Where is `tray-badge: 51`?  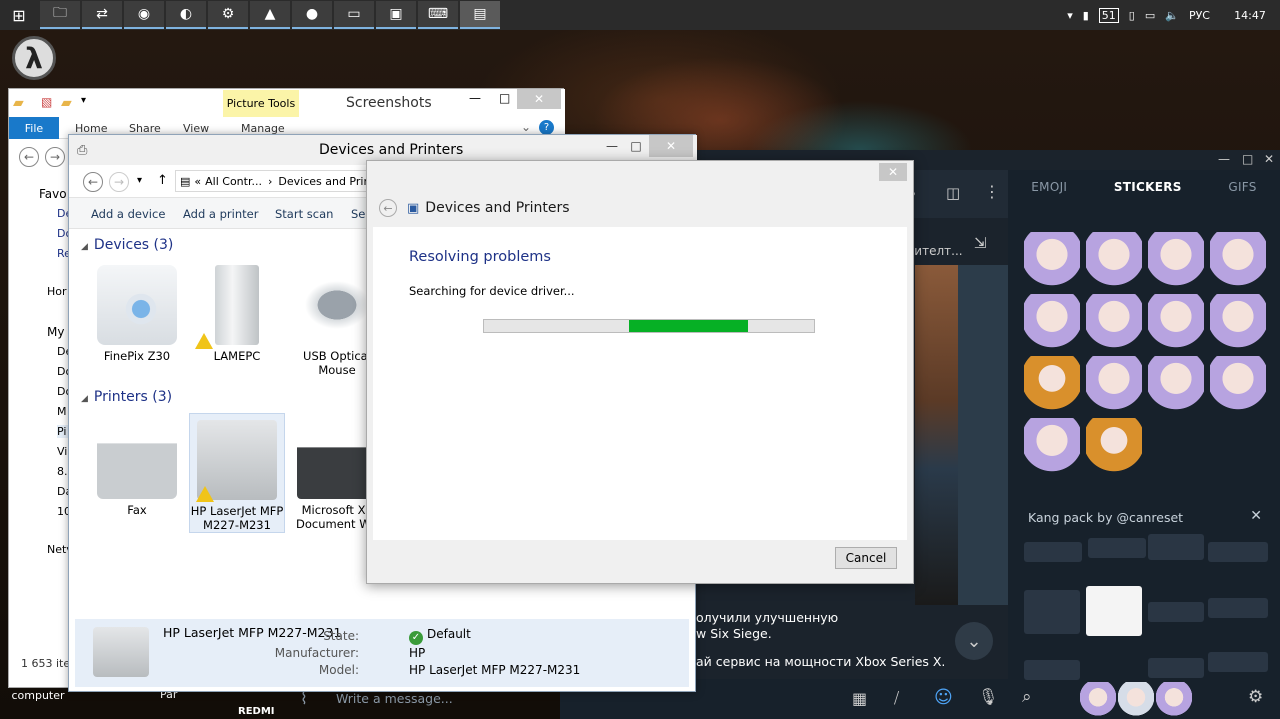 tray-badge: 51 is located at coordinates (1108, 15).